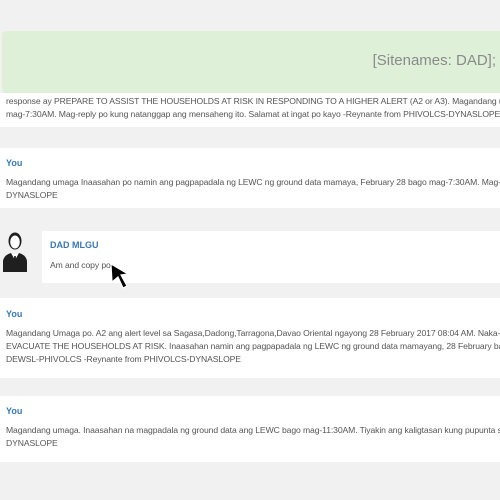 The width and height of the screenshot is (500, 500). Describe the element at coordinates (251, 62) in the screenshot. I see `site-names-banner: [Sitenames: DAD];` at that location.